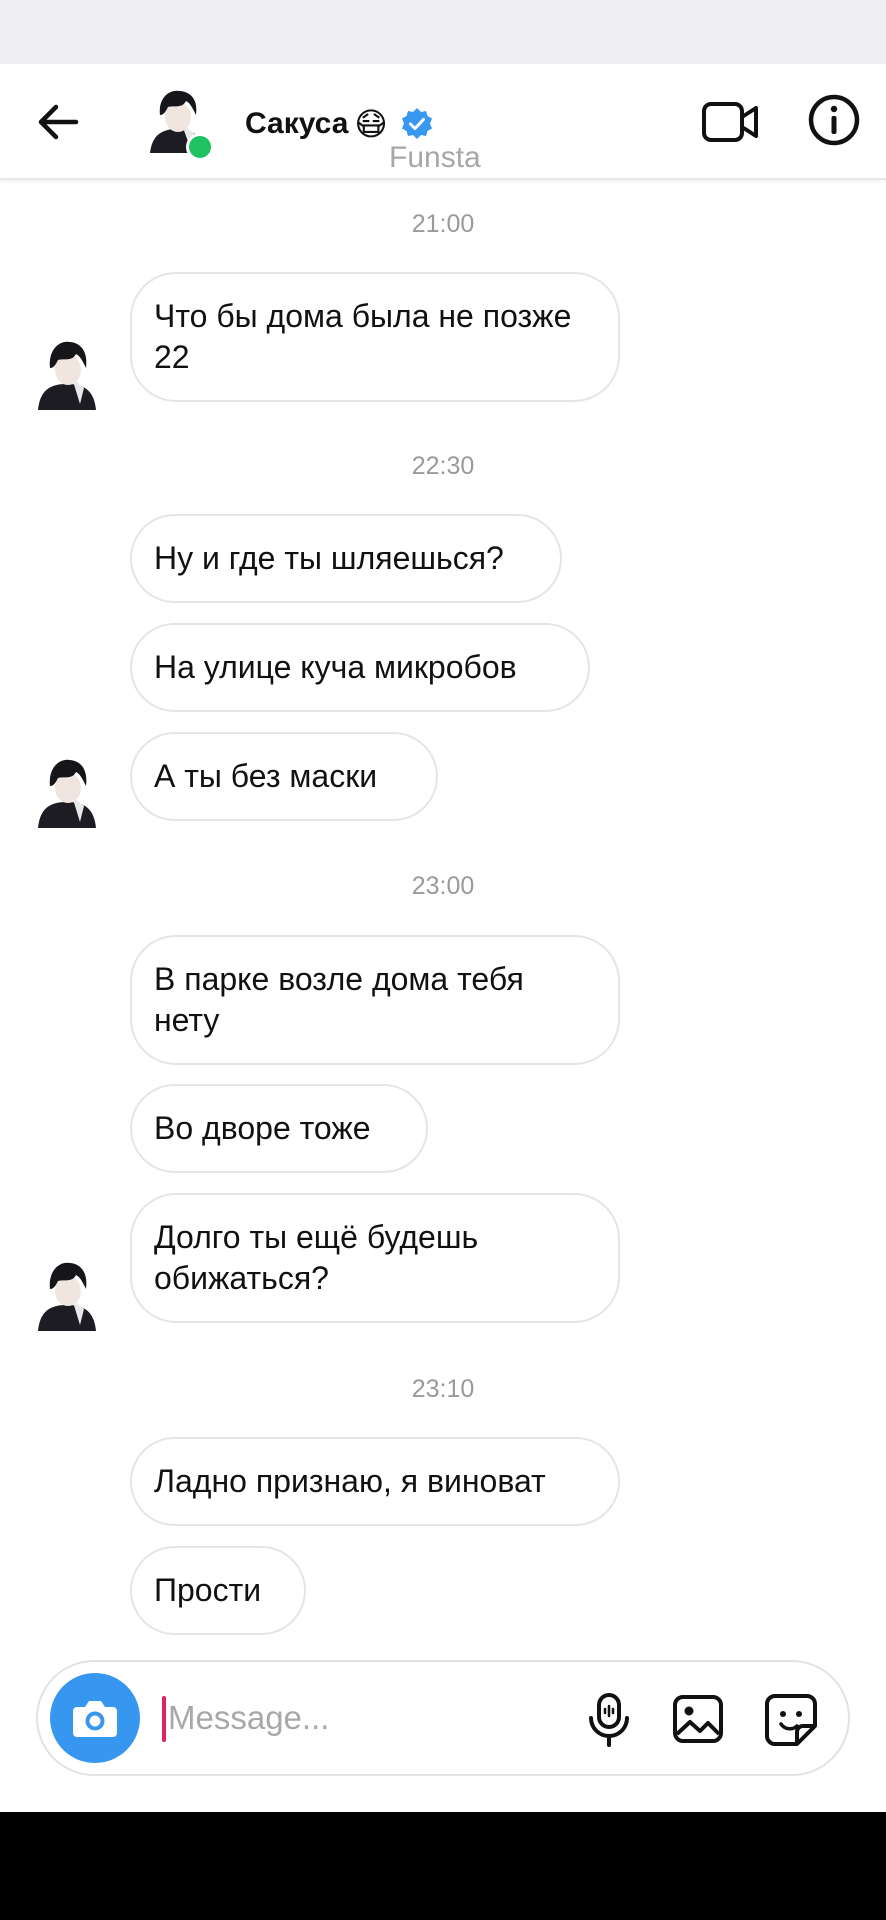 This screenshot has width=886, height=1920. I want to click on message-bubble: На улице куча микробов, so click(360, 667).